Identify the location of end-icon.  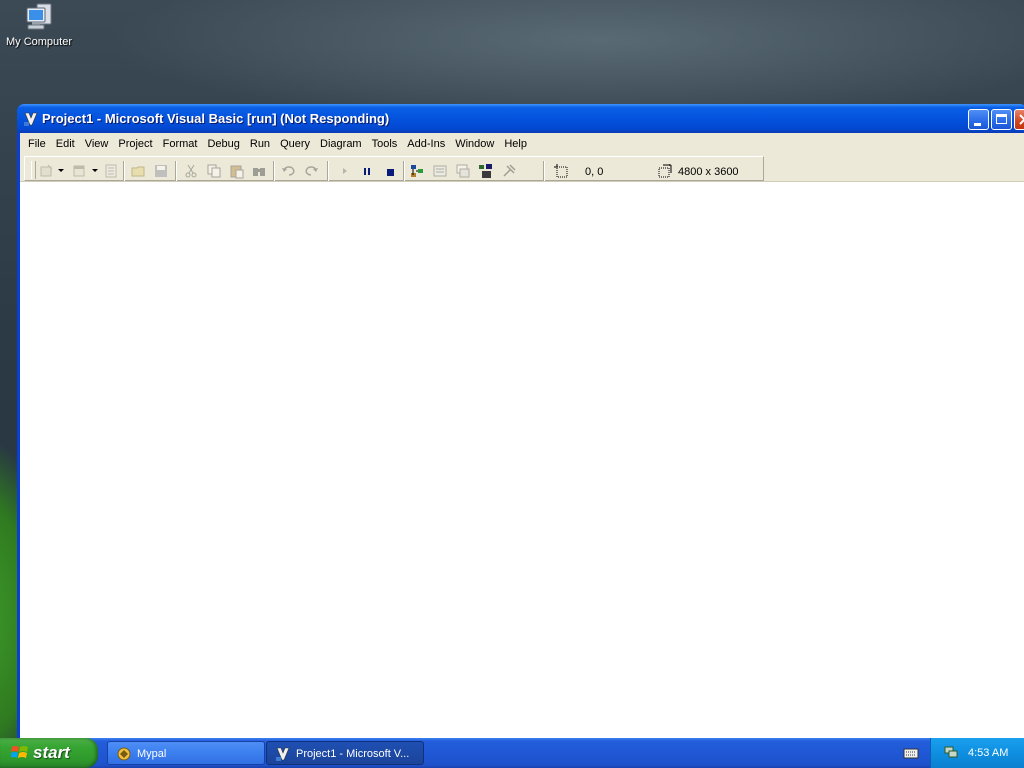
(390, 171).